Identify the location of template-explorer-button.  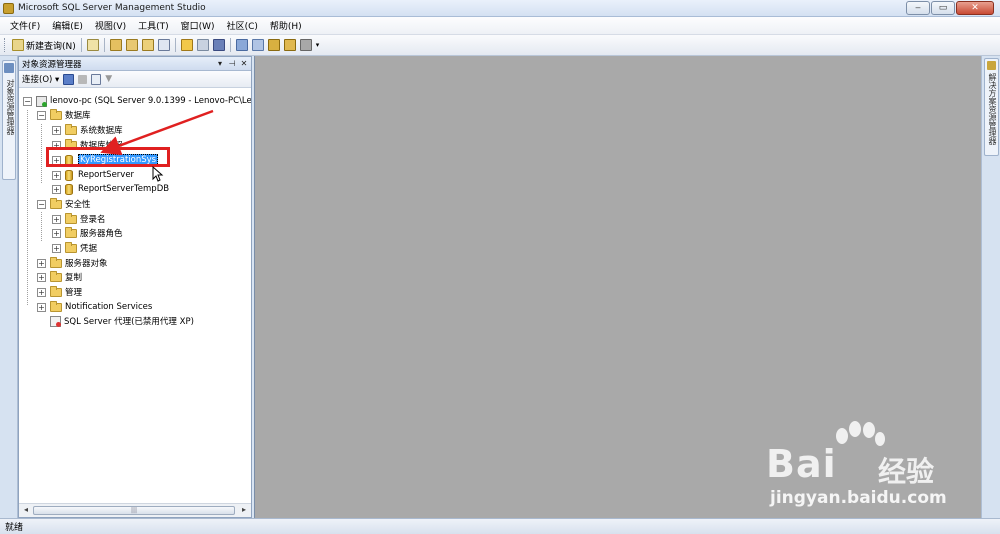
(274, 45).